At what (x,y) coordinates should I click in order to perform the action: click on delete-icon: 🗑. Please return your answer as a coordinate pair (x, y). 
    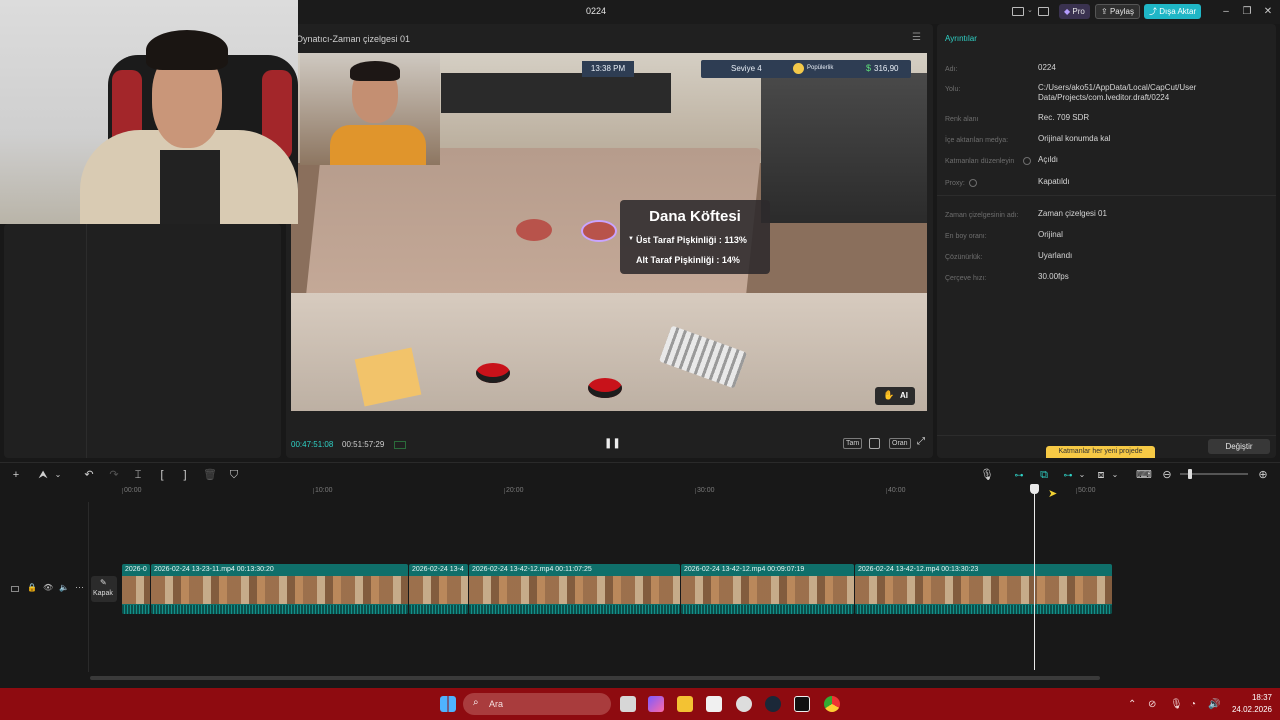
    Looking at the image, I should click on (210, 475).